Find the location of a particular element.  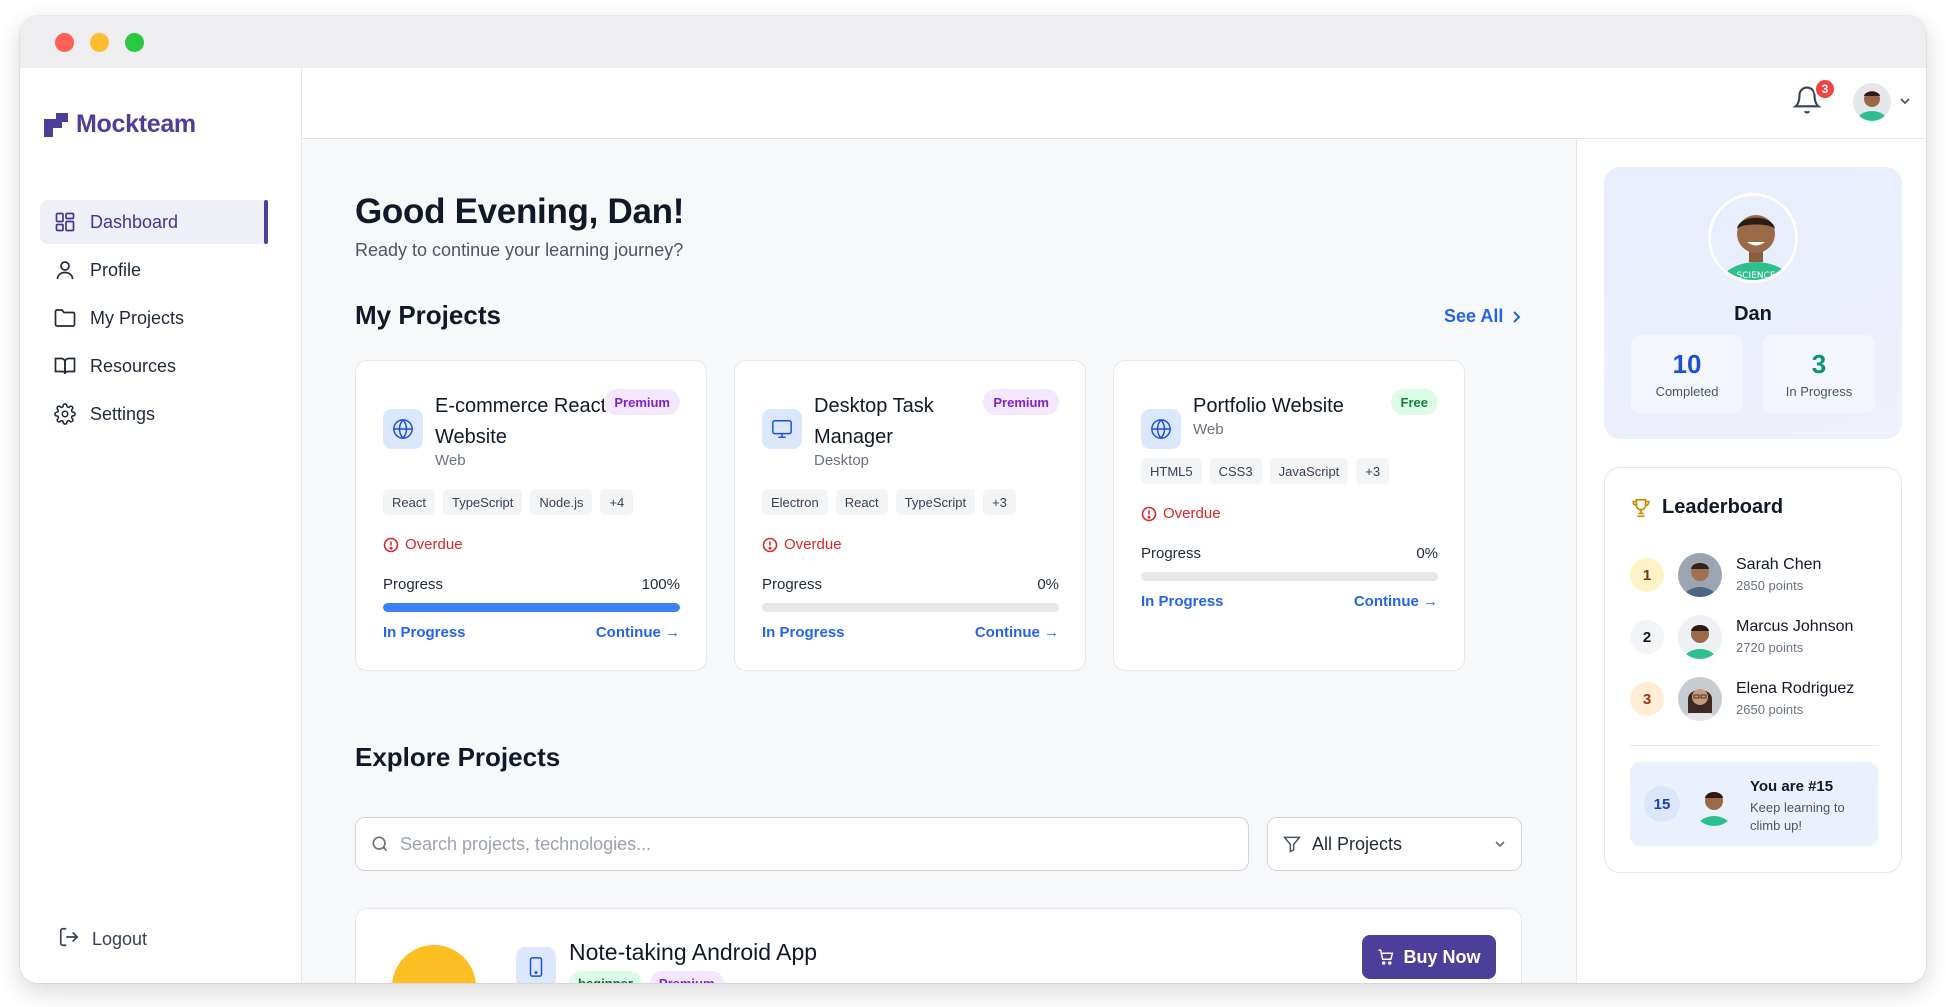

trophy-icon is located at coordinates (1641, 507).